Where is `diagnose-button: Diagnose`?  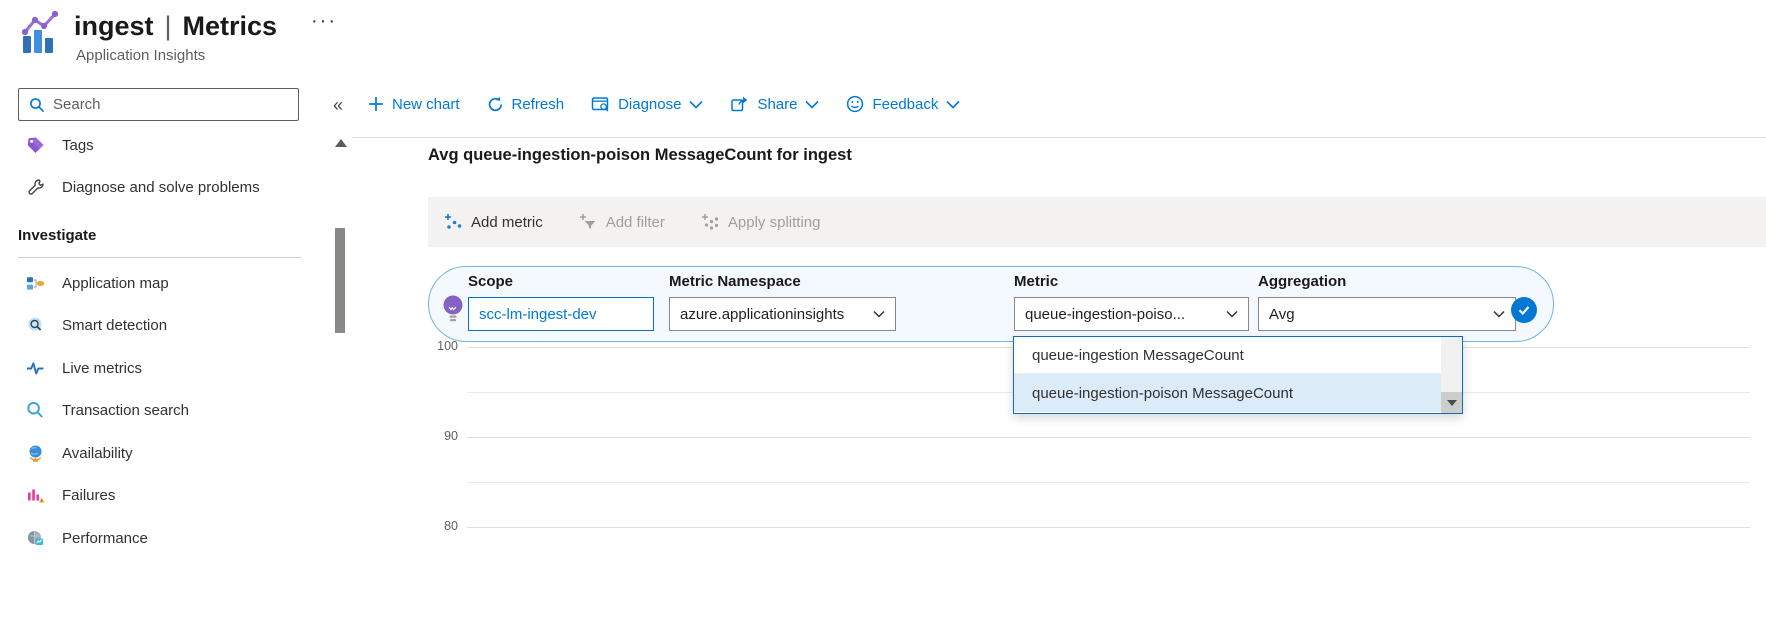
diagnose-button: Diagnose is located at coordinates (647, 104).